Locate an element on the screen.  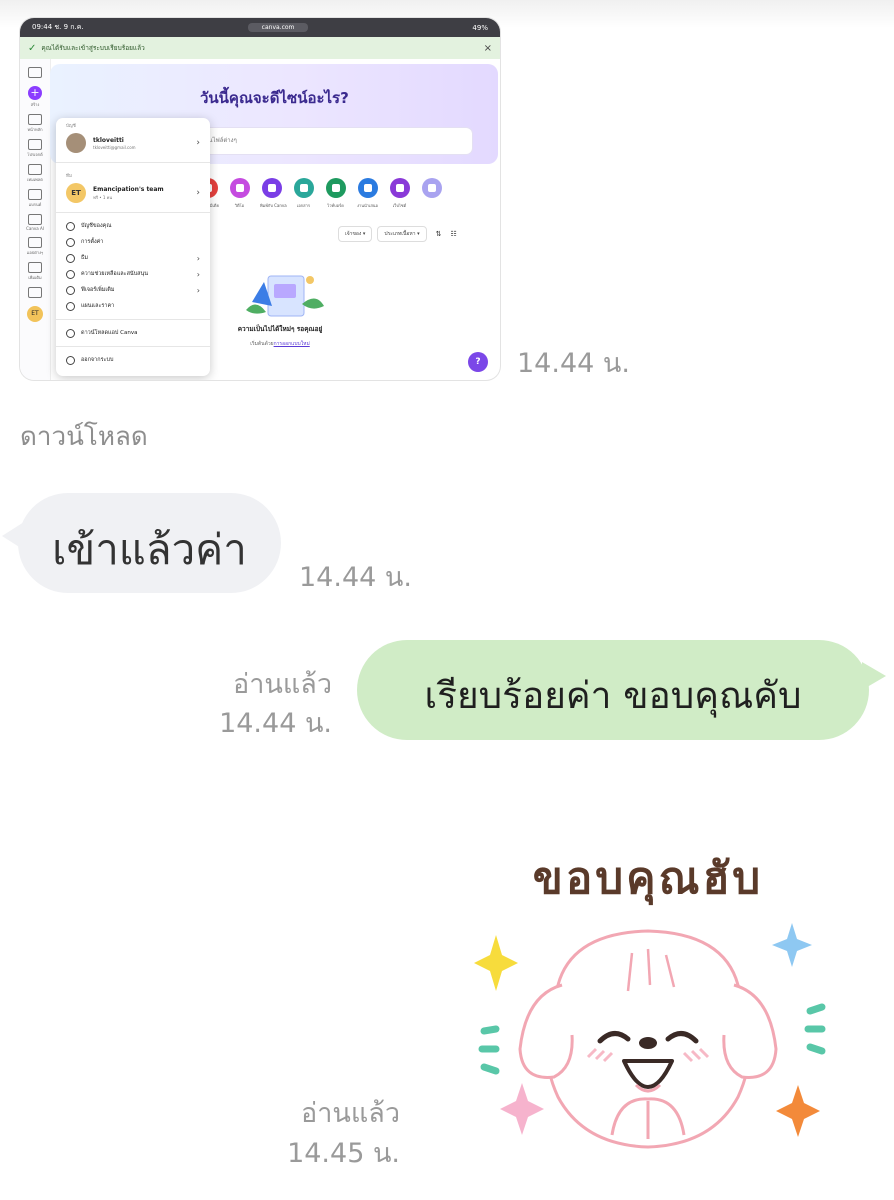
design-type-more is located at coordinates (431, 193).